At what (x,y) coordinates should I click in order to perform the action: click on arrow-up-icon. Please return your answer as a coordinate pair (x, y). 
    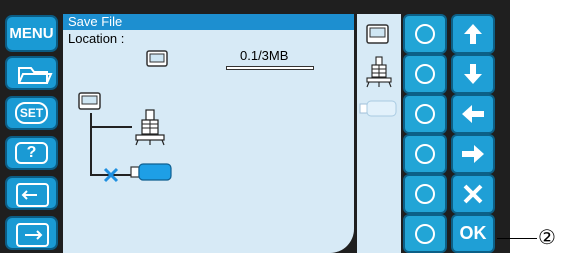
    Looking at the image, I should click on (473, 34).